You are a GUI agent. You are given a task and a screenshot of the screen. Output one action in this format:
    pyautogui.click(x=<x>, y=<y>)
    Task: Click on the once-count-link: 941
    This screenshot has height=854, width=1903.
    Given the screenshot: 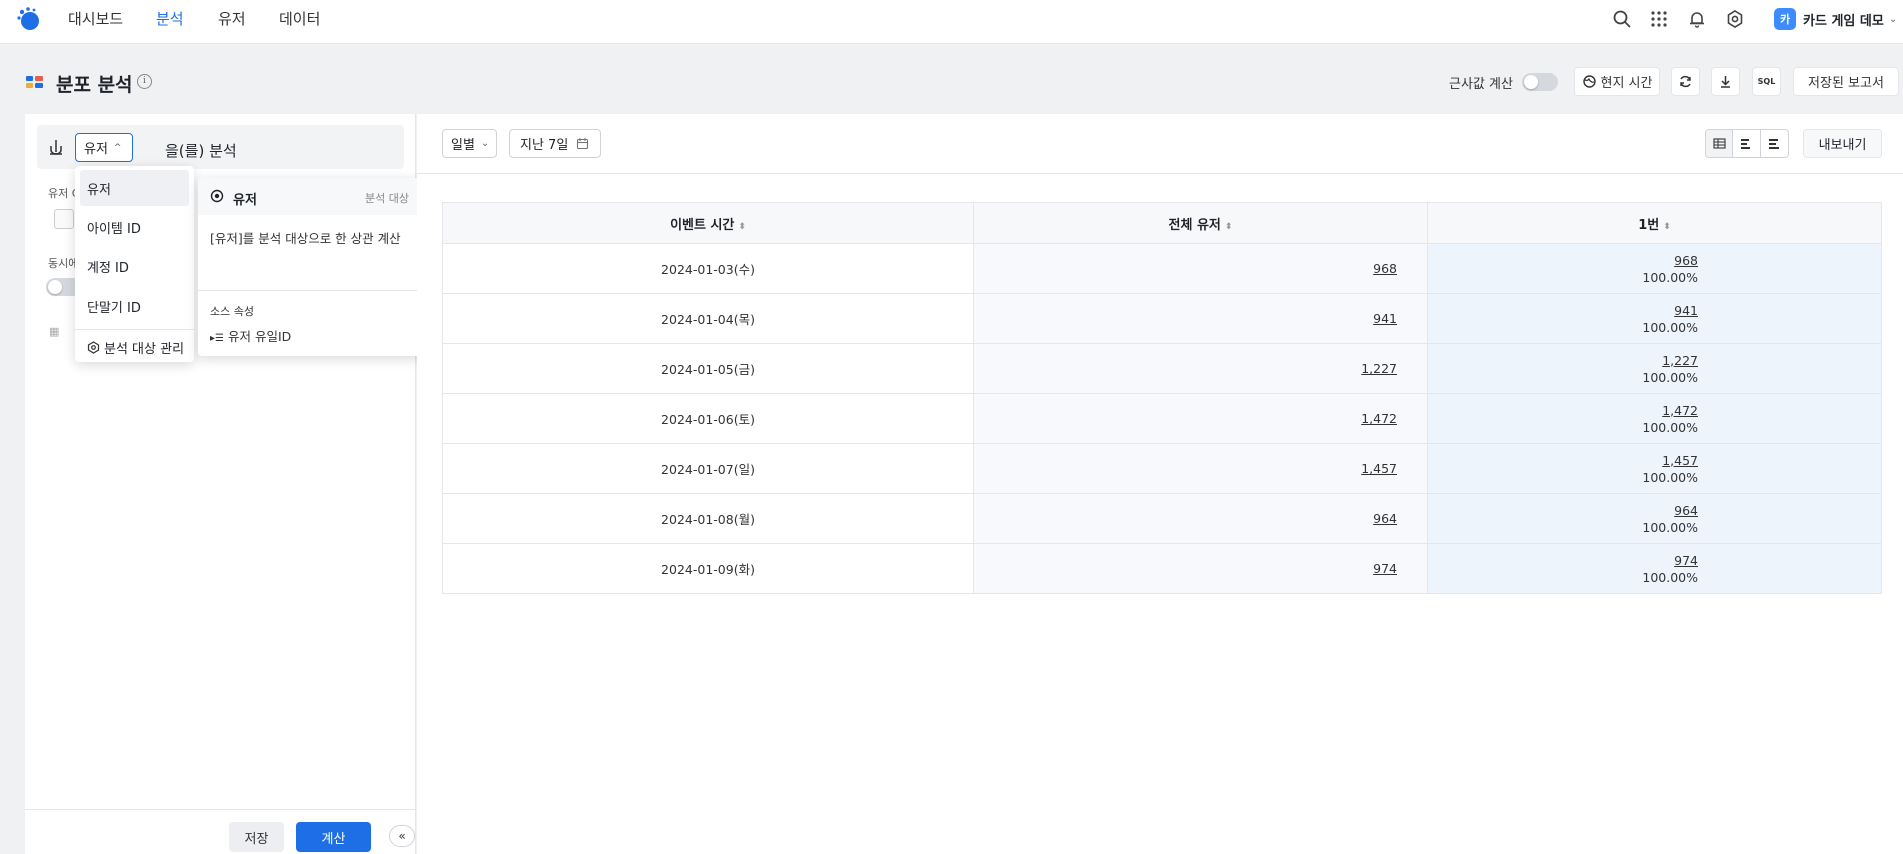 What is the action you would take?
    pyautogui.click(x=1686, y=310)
    